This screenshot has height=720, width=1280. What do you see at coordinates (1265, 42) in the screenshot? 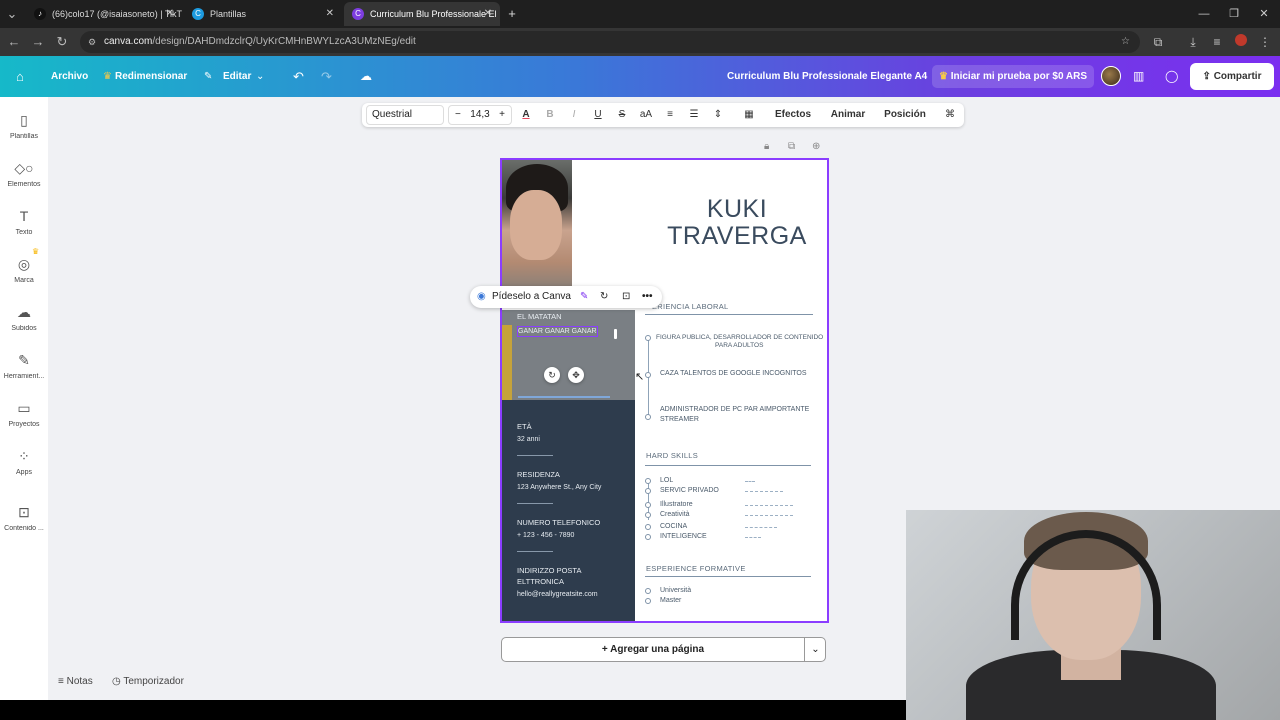
I see `chrome-menu-icon: ⋮` at bounding box center [1265, 42].